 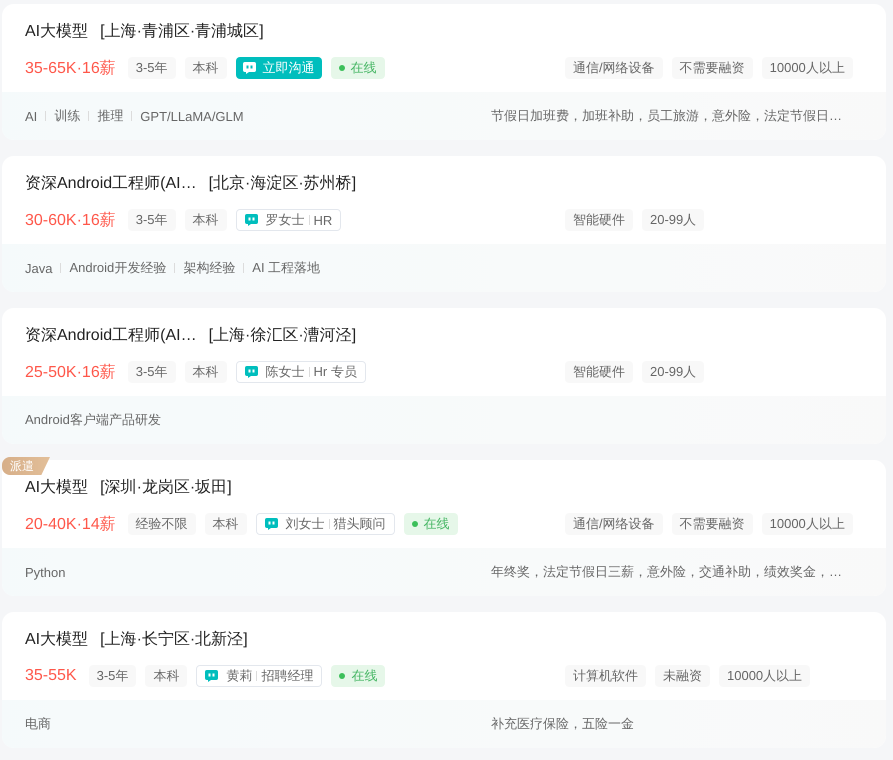 I want to click on skill-label: 架构经验, so click(x=209, y=268).